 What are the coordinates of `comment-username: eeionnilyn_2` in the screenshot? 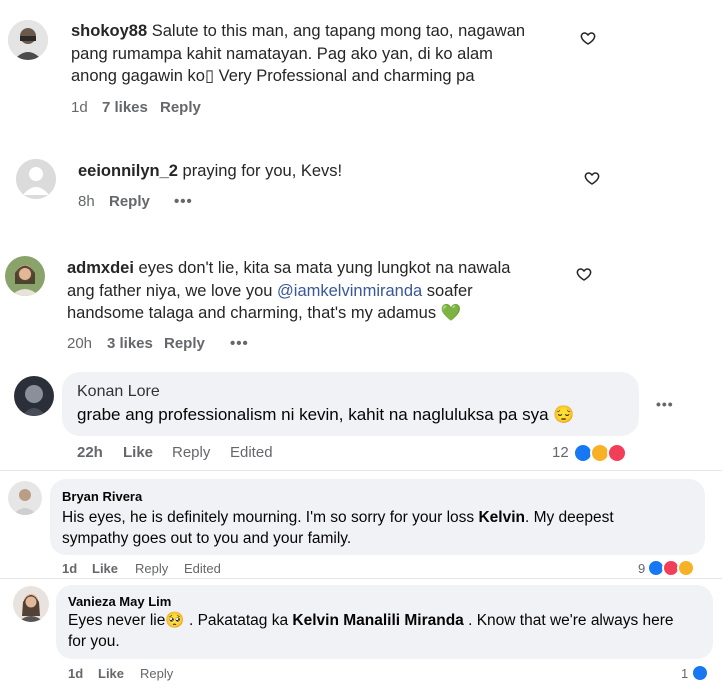 It's located at (128, 171).